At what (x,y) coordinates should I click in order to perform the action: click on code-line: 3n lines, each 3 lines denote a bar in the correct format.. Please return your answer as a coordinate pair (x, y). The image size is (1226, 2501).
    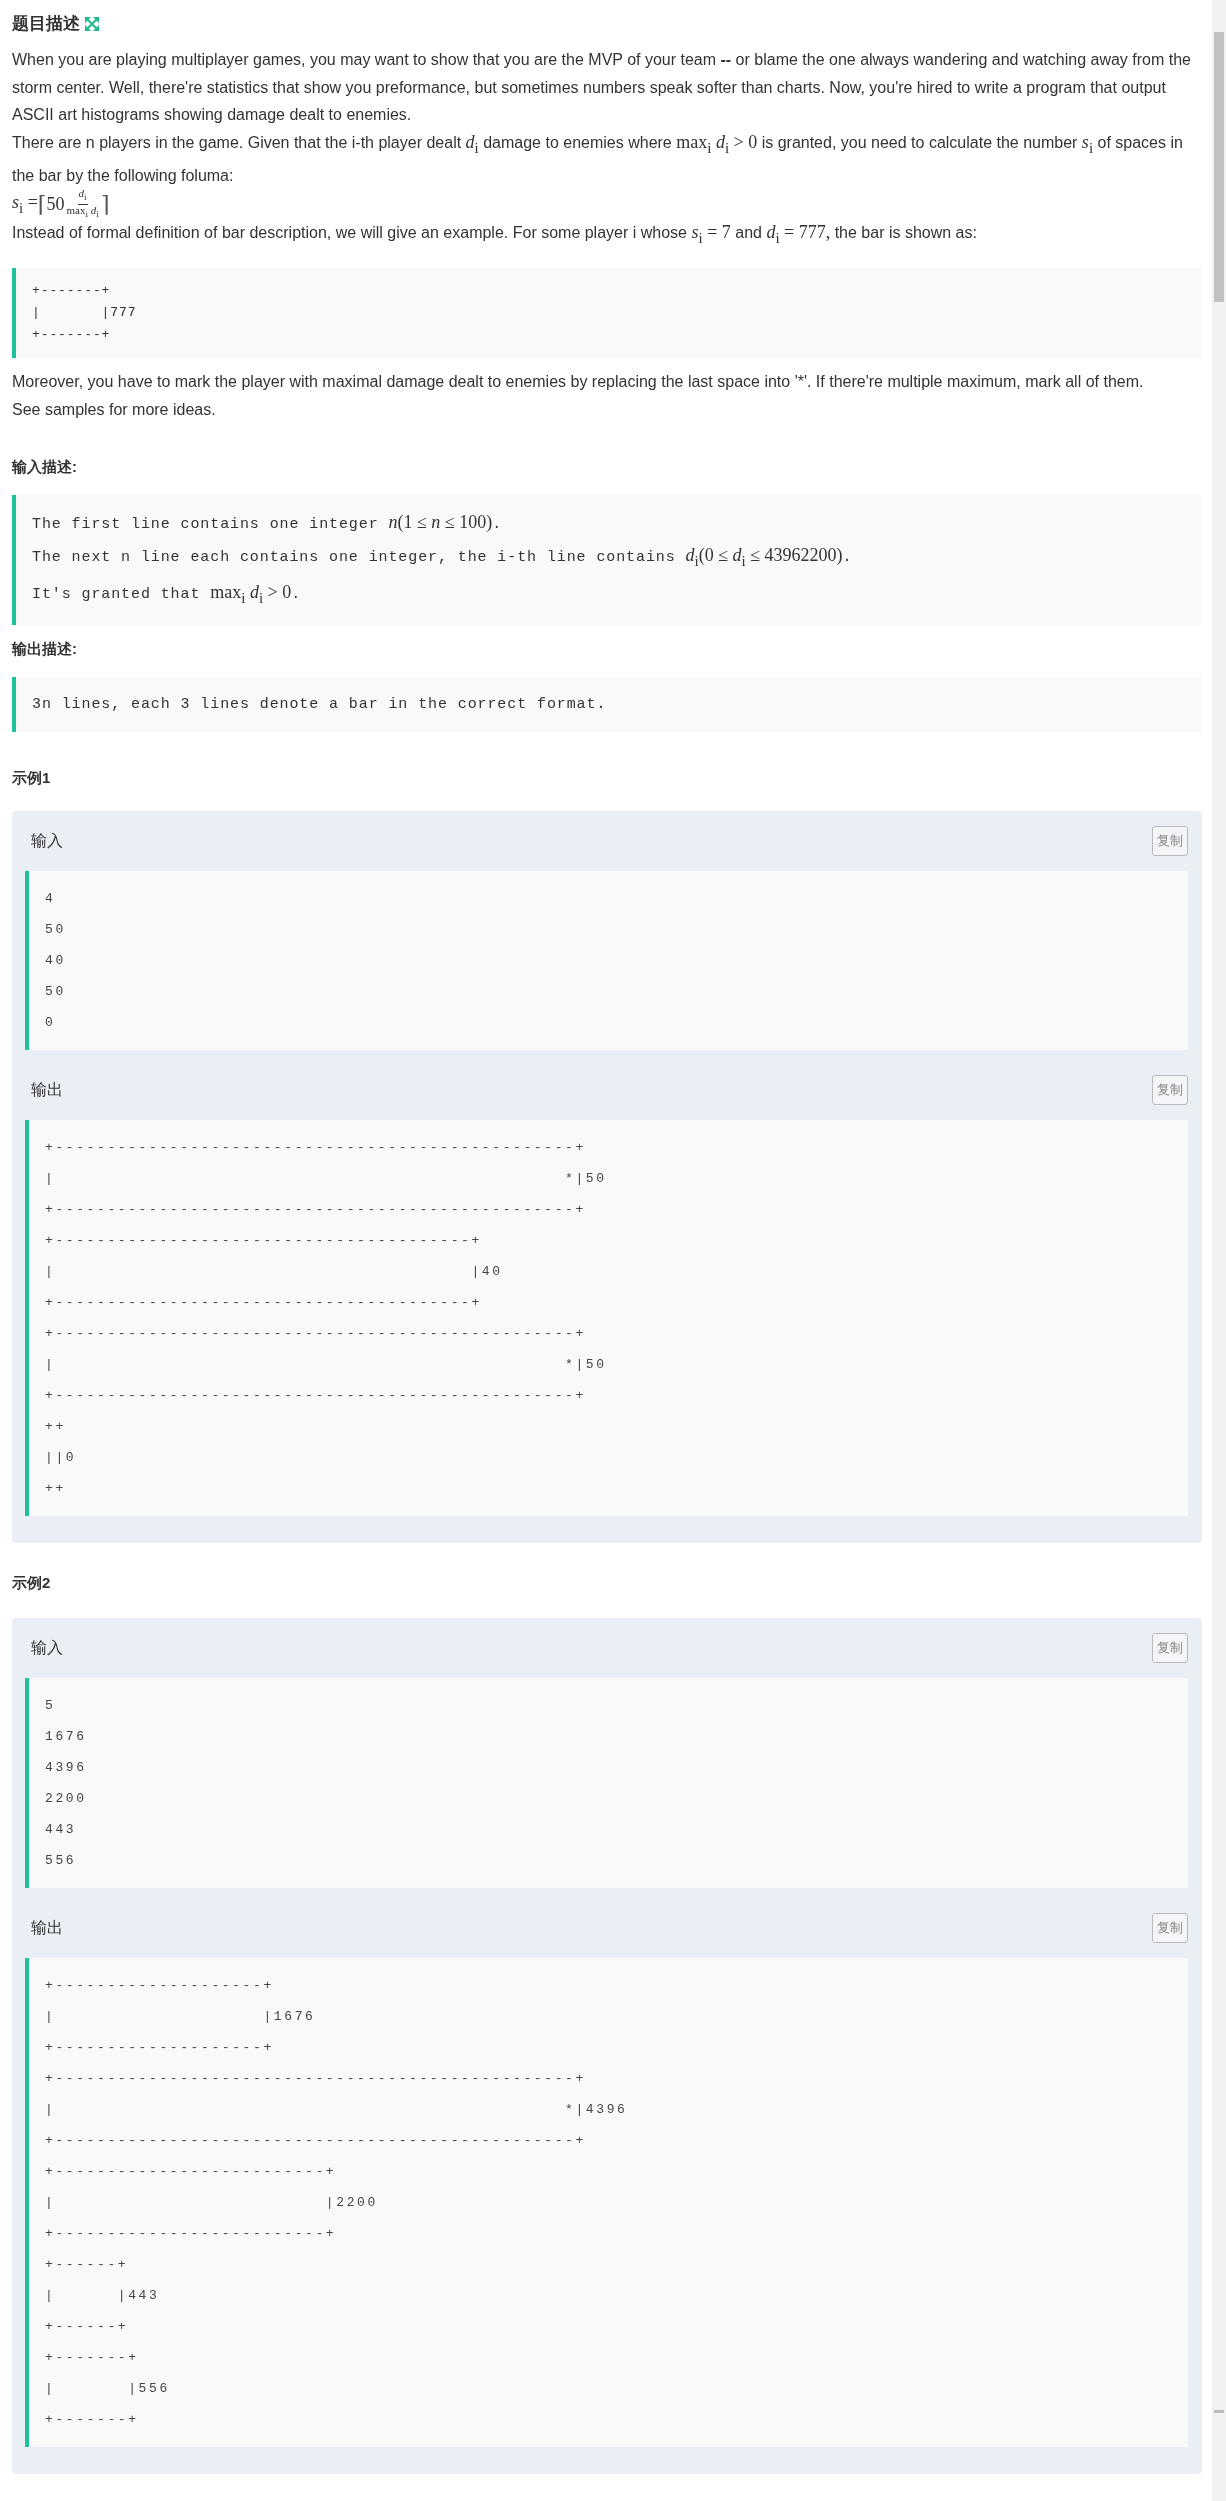
    Looking at the image, I should click on (320, 705).